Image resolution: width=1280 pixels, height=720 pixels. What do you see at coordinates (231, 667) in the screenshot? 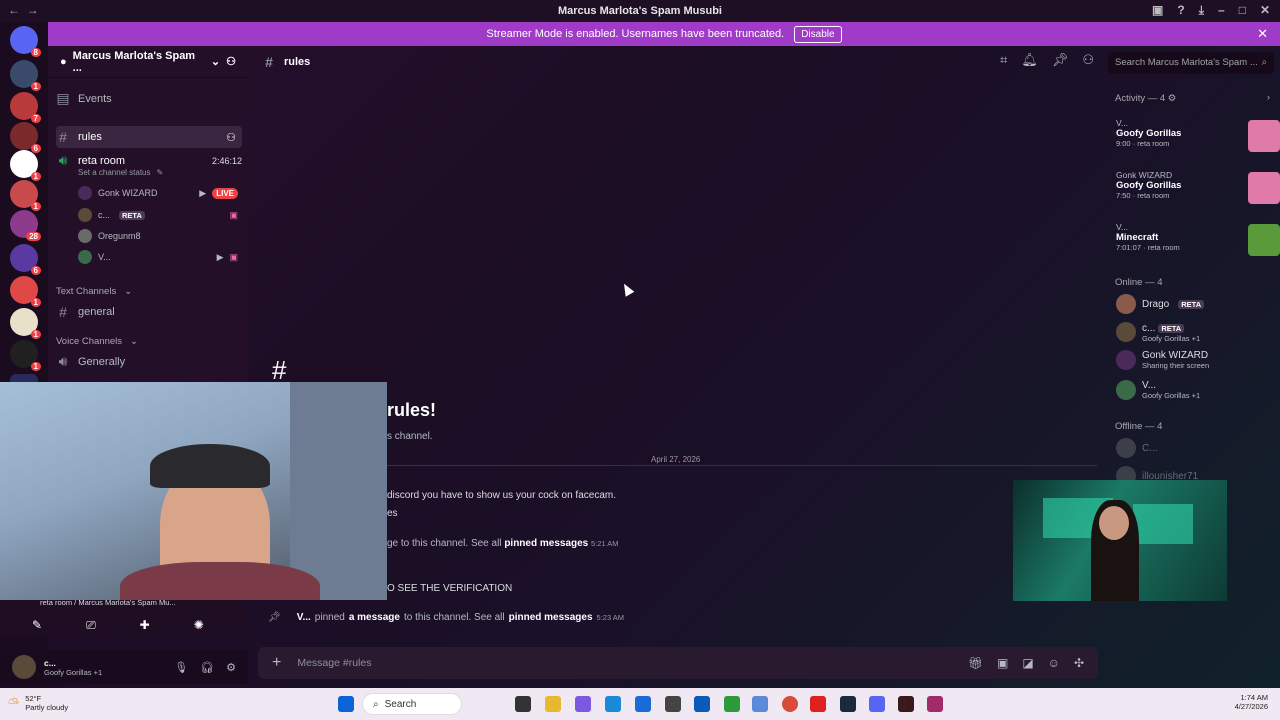
I see `gear-icon: ⚙` at bounding box center [231, 667].